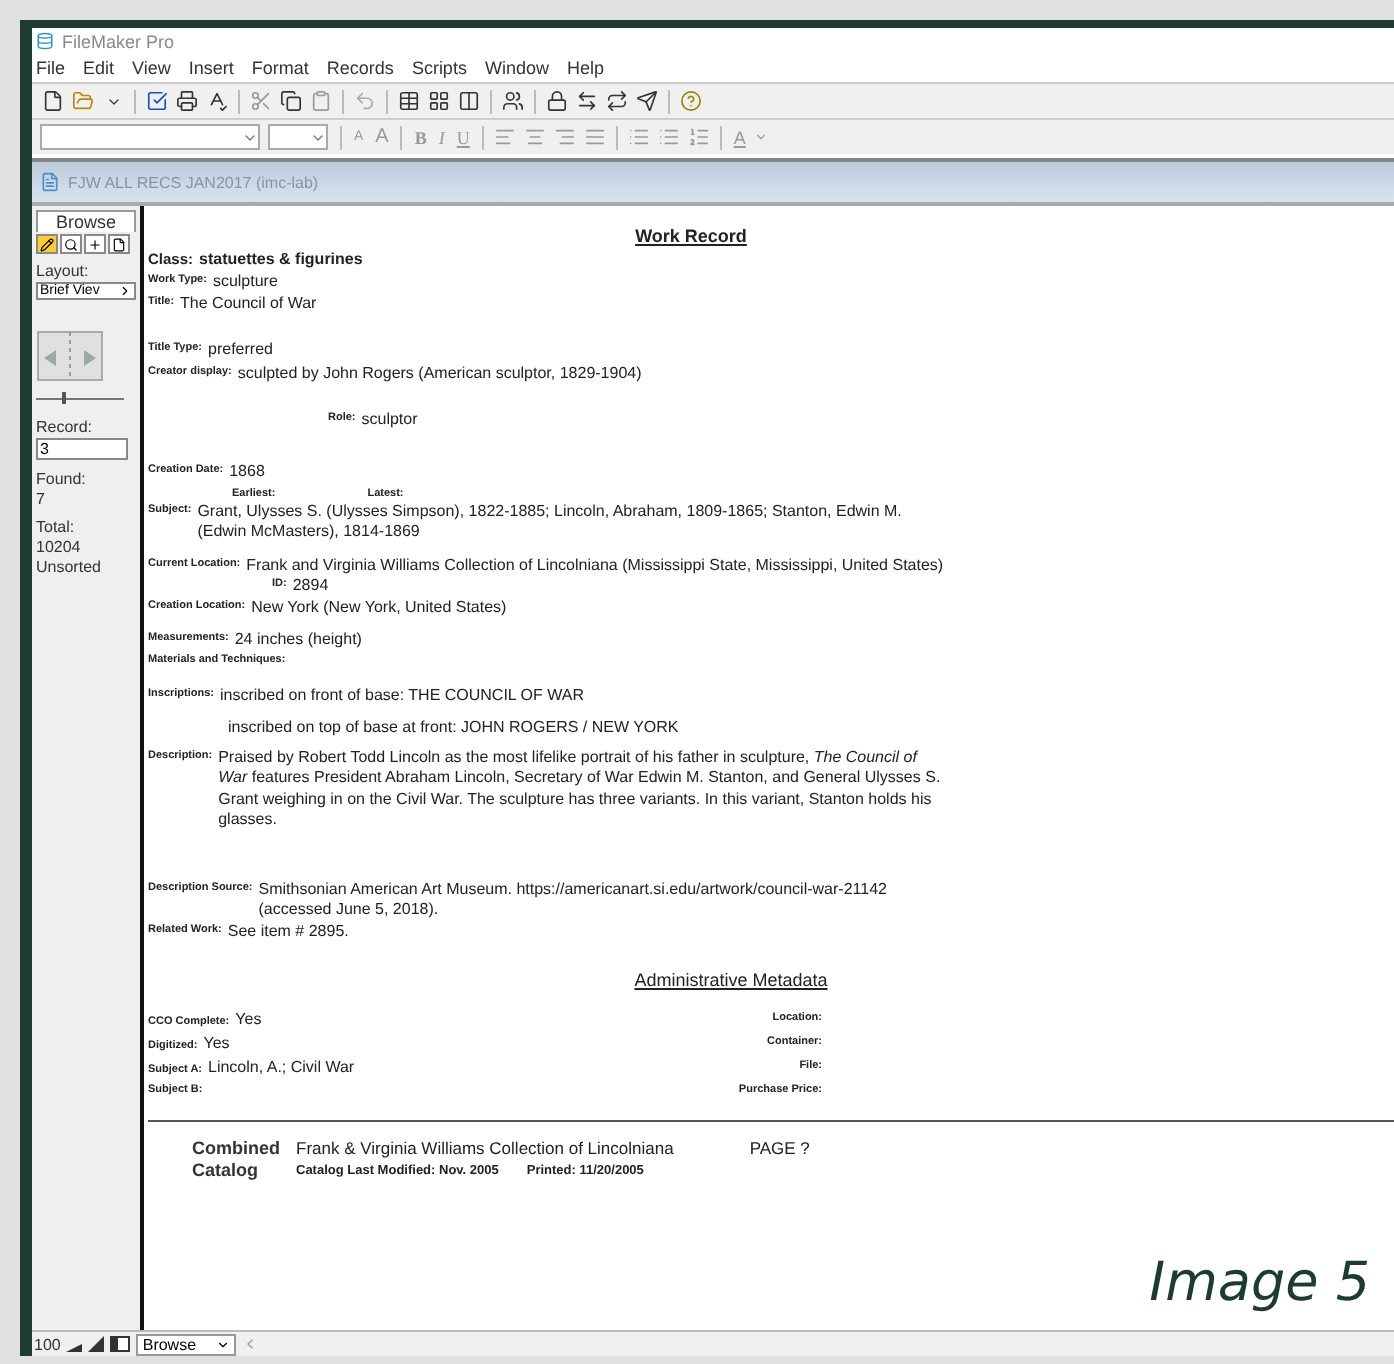  Describe the element at coordinates (157, 101) in the screenshot. I see `checkbox-icon` at that location.